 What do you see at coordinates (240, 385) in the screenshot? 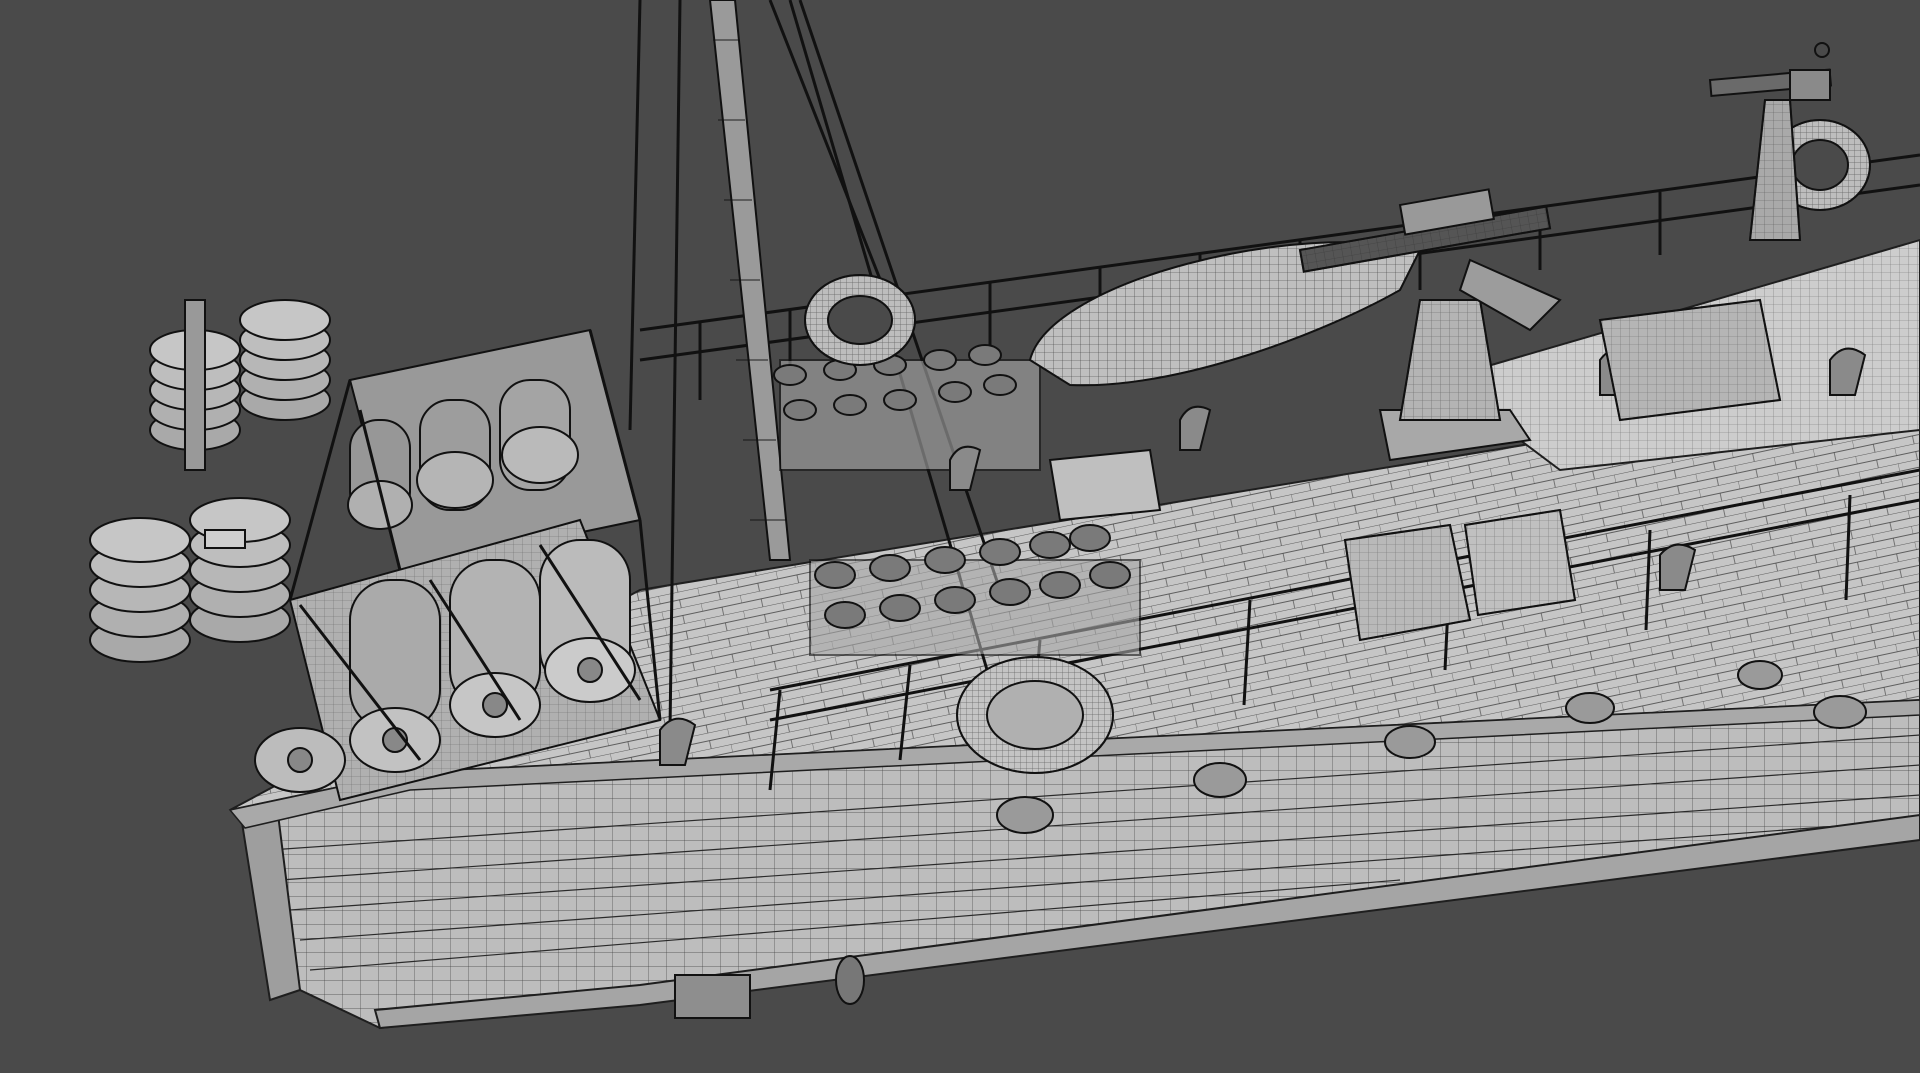
I see `stack-upper` at bounding box center [240, 385].